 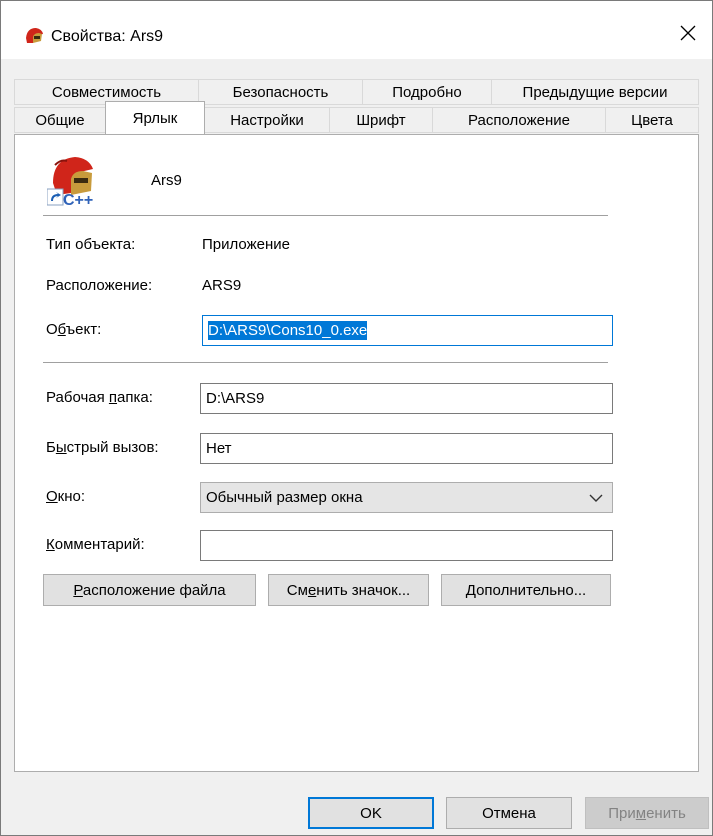 I want to click on target-value: D:\ARS9\Cons10_0.exe, so click(x=288, y=330).